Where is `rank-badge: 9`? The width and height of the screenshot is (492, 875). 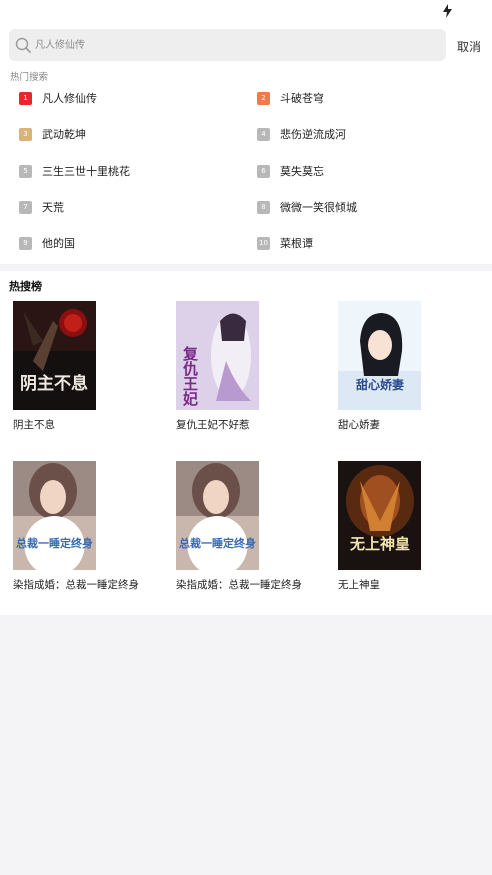 rank-badge: 9 is located at coordinates (25, 243).